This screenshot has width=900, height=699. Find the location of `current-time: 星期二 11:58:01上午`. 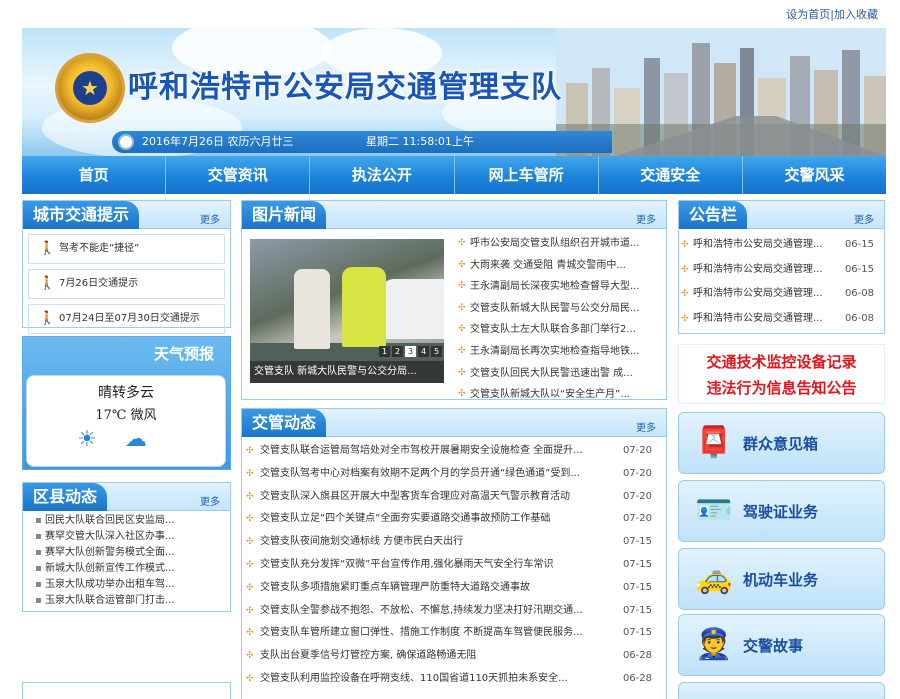

current-time: 星期二 11:58:01上午 is located at coordinates (420, 141).